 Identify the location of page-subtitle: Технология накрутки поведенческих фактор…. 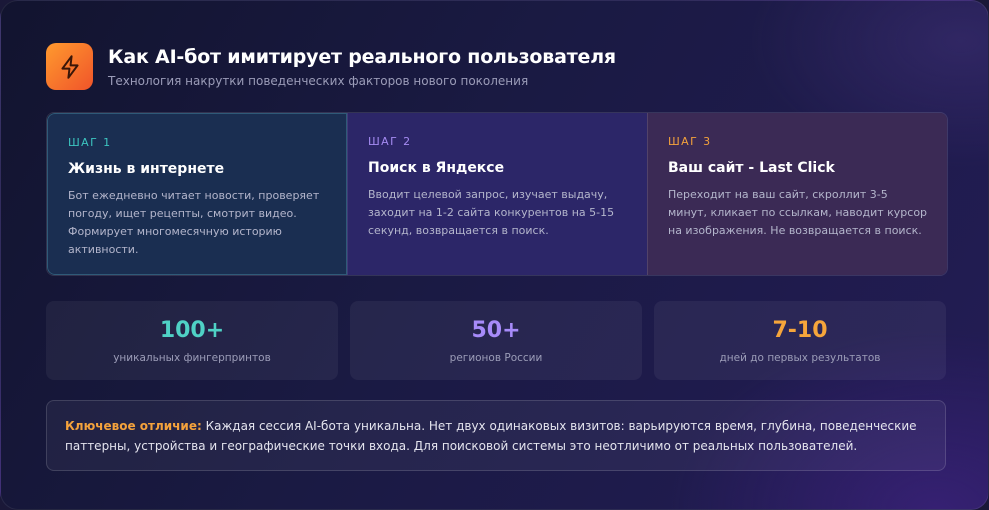
(318, 81).